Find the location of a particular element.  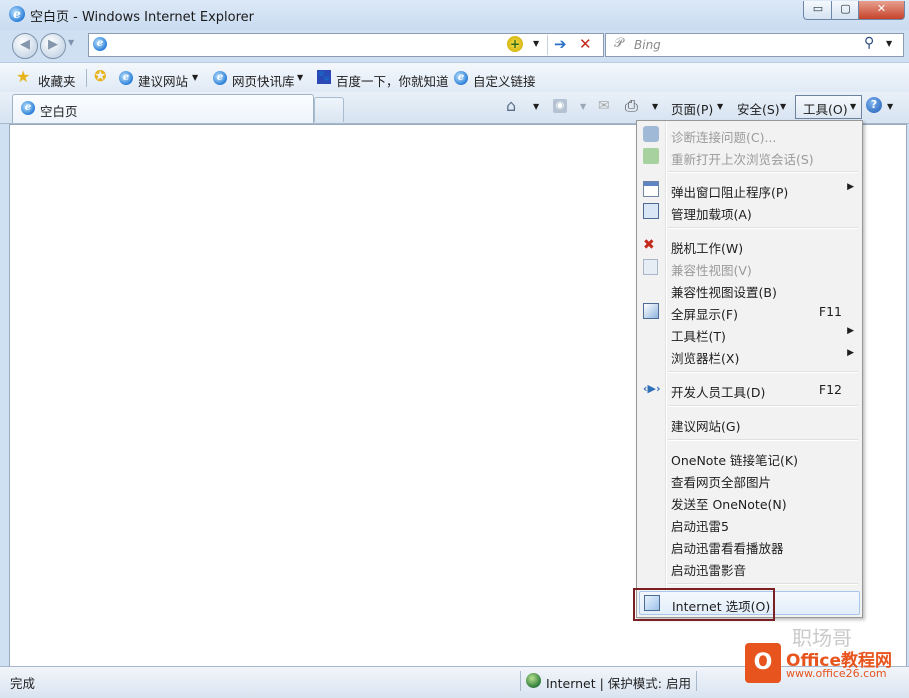

menu-item-fullscreen: 全屏显示(F) F11 is located at coordinates (749, 311).